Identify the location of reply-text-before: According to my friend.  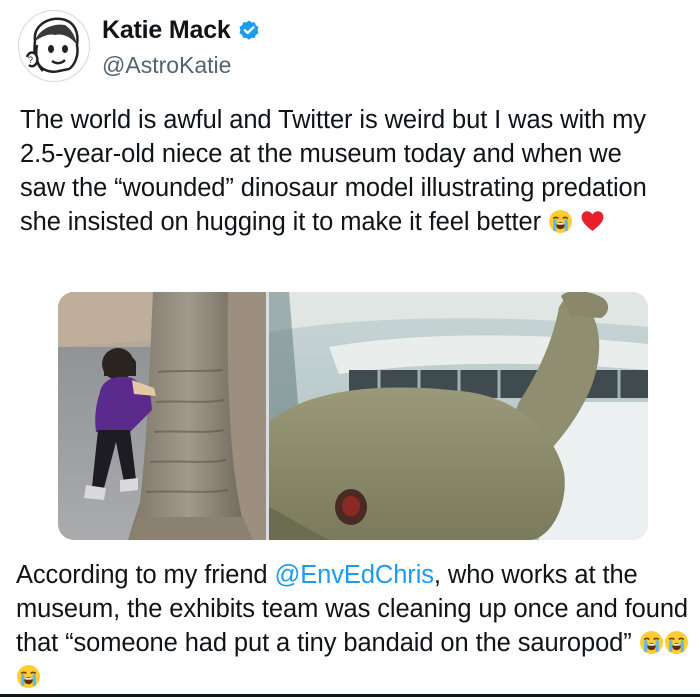
(145, 575).